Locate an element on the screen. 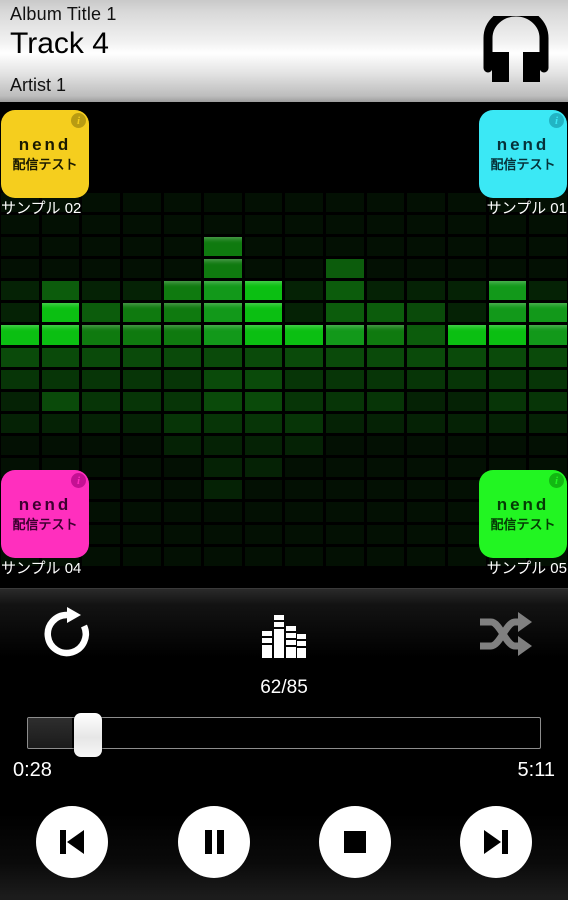 This screenshot has height=900, width=568. equalizer-button is located at coordinates (284, 634).